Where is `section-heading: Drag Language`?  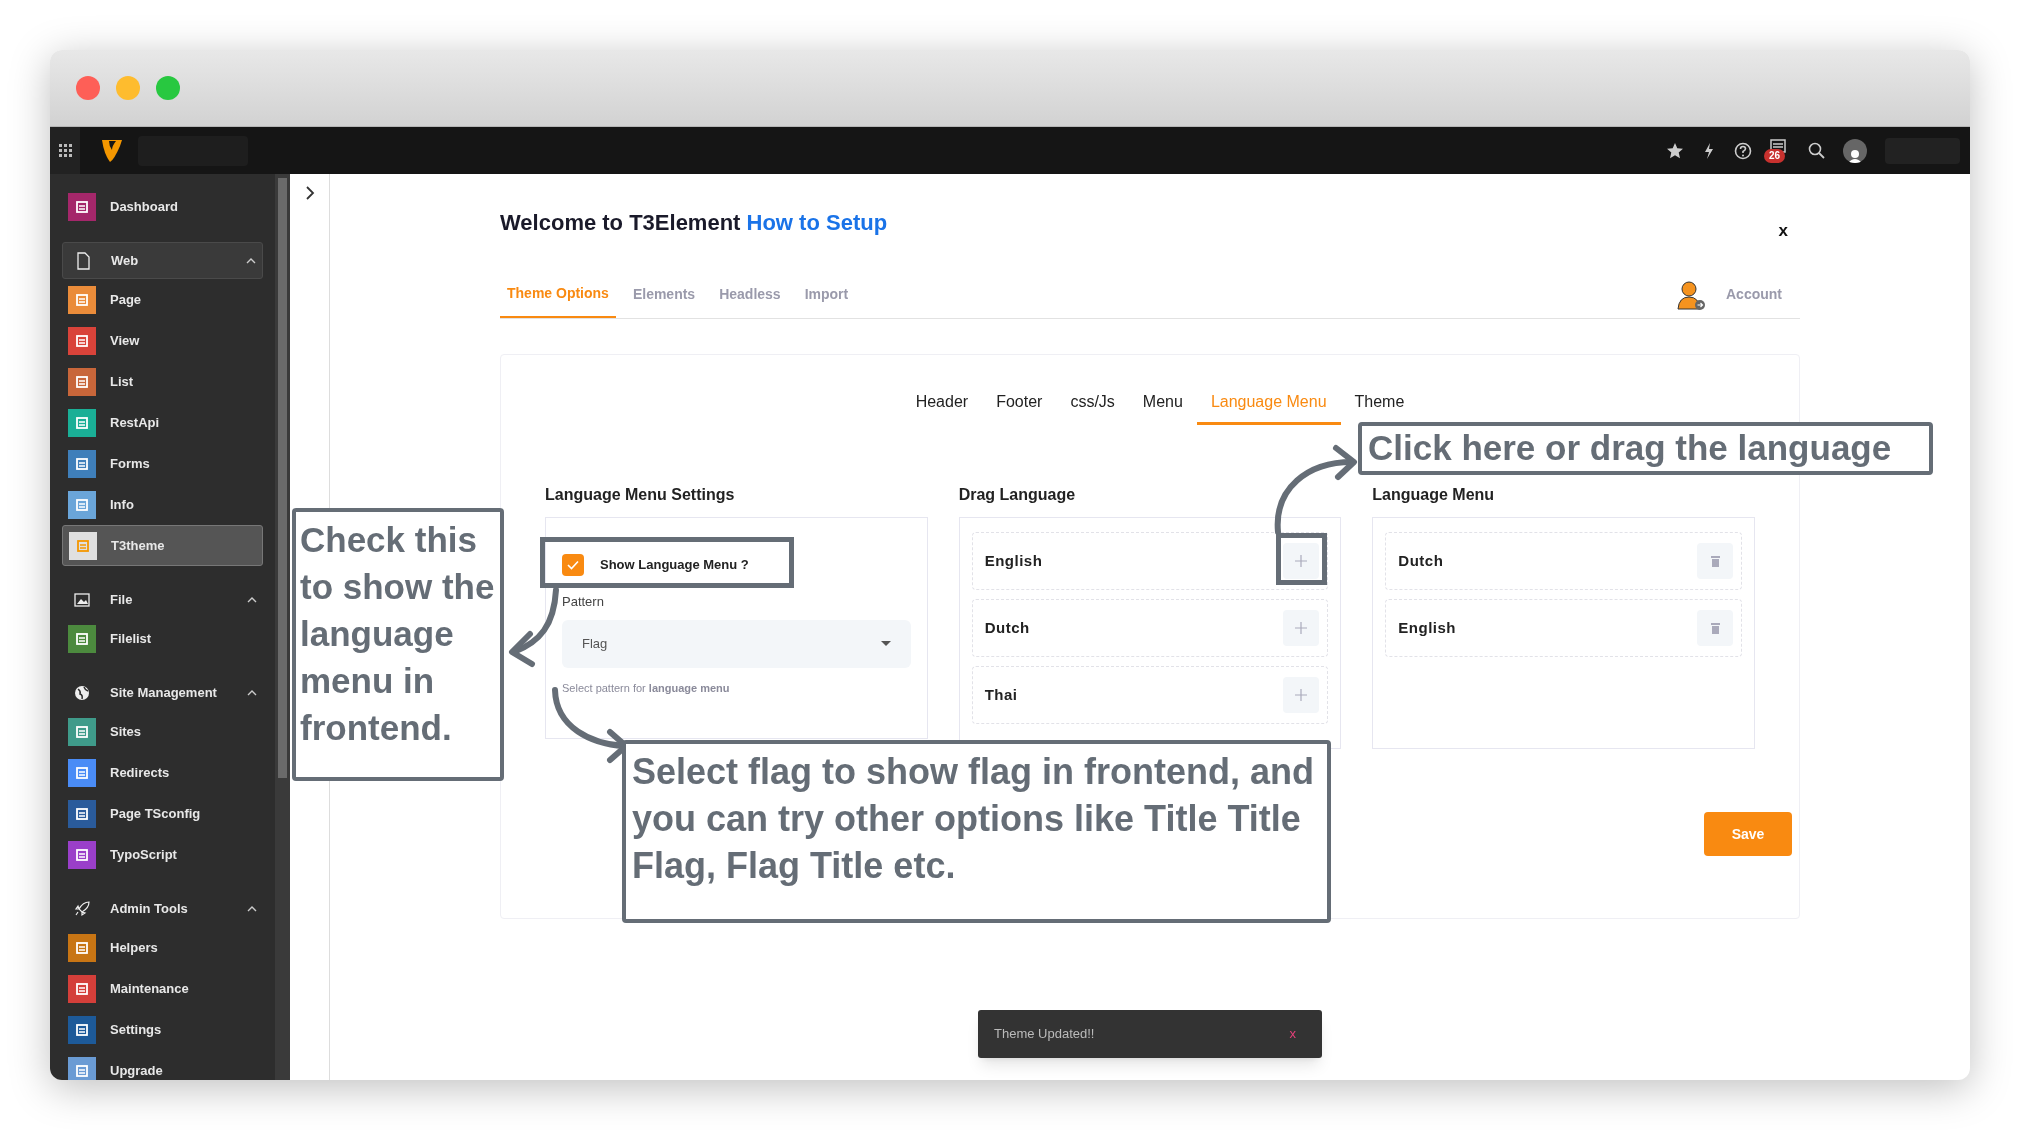 section-heading: Drag Language is located at coordinates (1017, 495).